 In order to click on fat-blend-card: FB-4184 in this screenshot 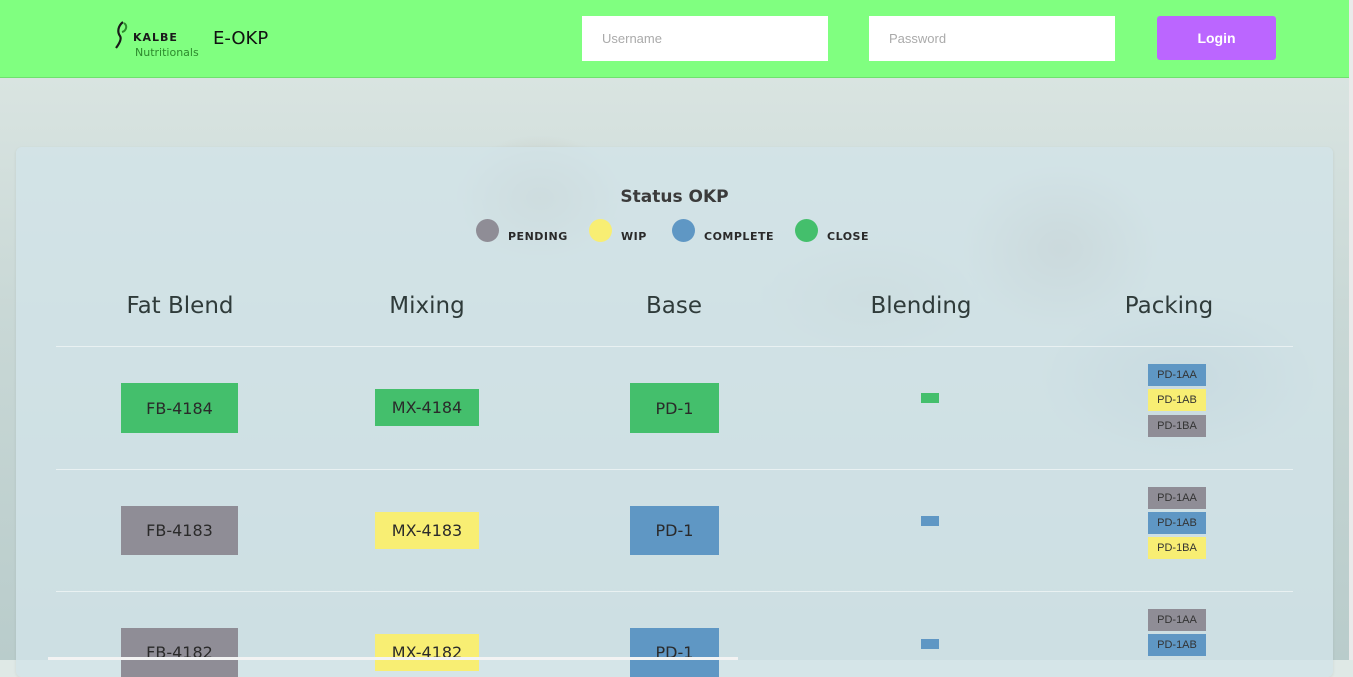, I will do `click(179, 408)`.